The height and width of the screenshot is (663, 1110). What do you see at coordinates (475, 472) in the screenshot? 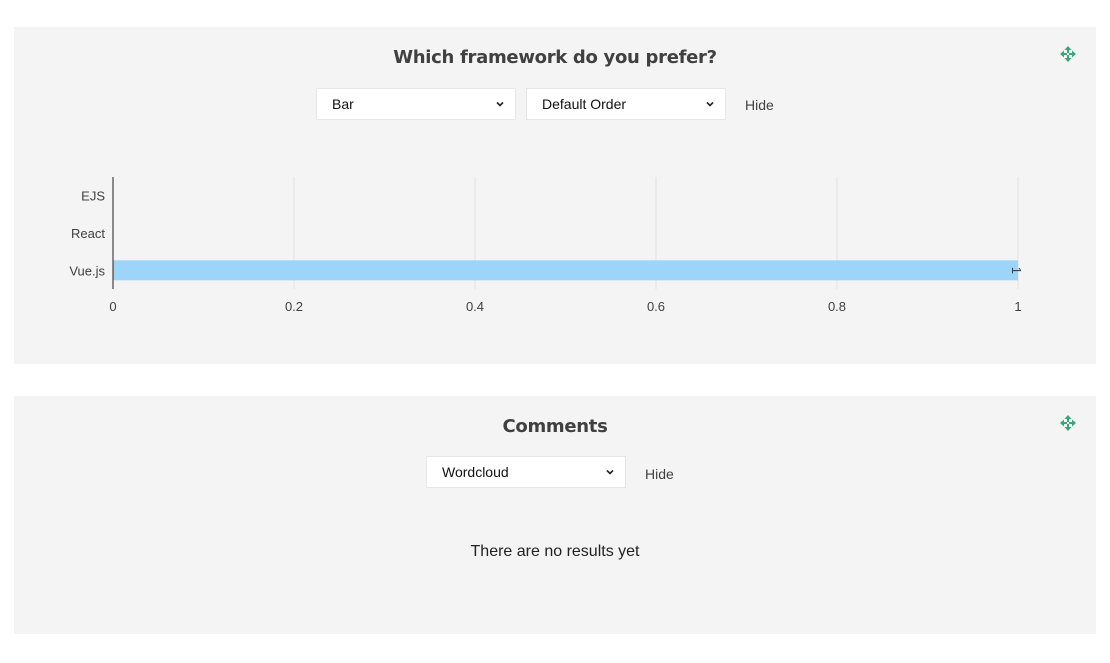
I see `comments-view-select-value: Wordcloud` at bounding box center [475, 472].